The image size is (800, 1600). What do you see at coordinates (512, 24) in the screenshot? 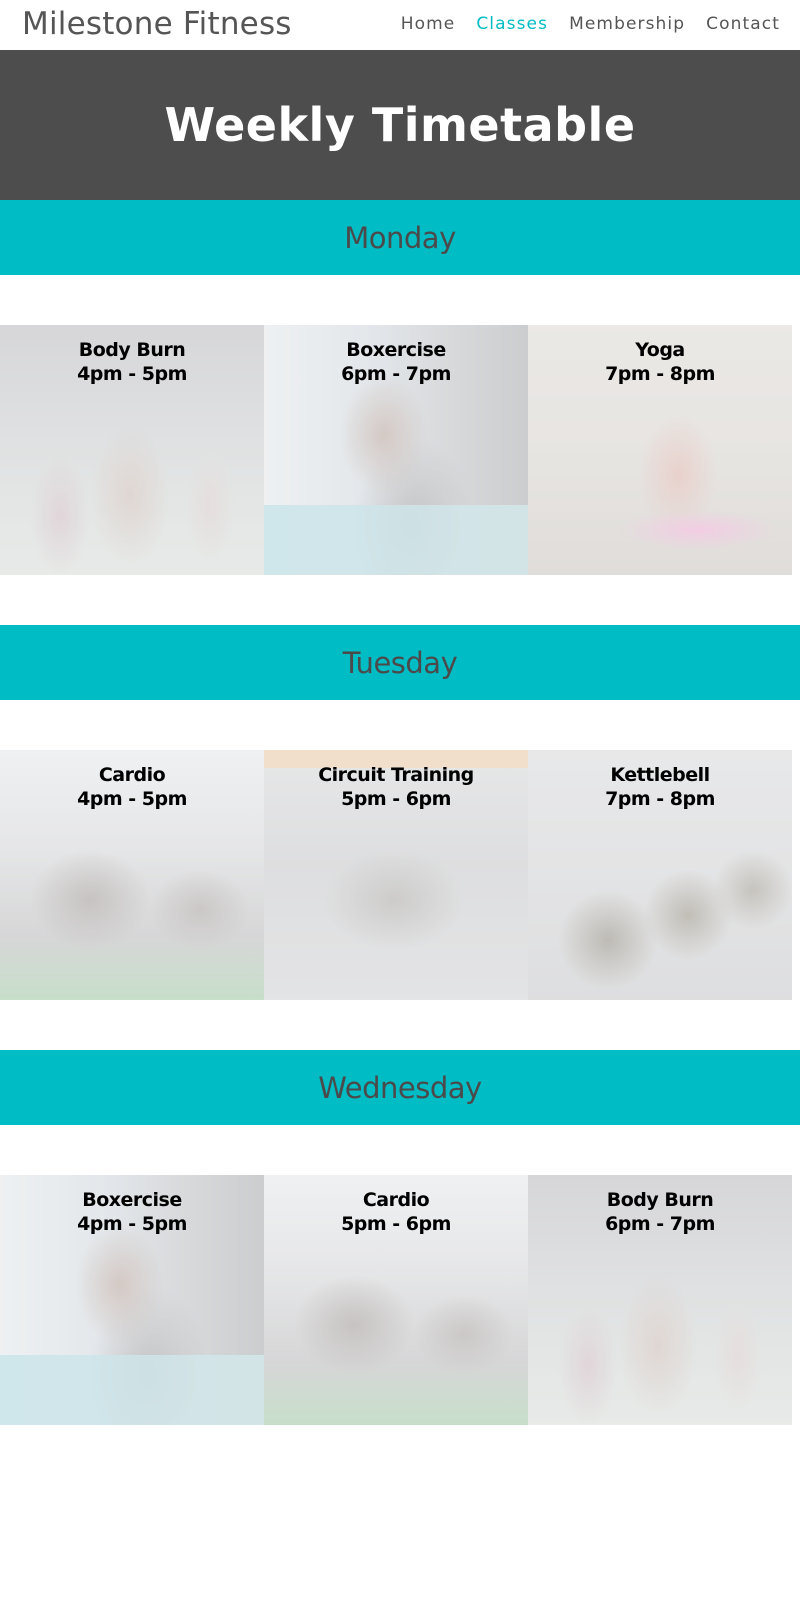
I see `nav-link-classes: Classes` at bounding box center [512, 24].